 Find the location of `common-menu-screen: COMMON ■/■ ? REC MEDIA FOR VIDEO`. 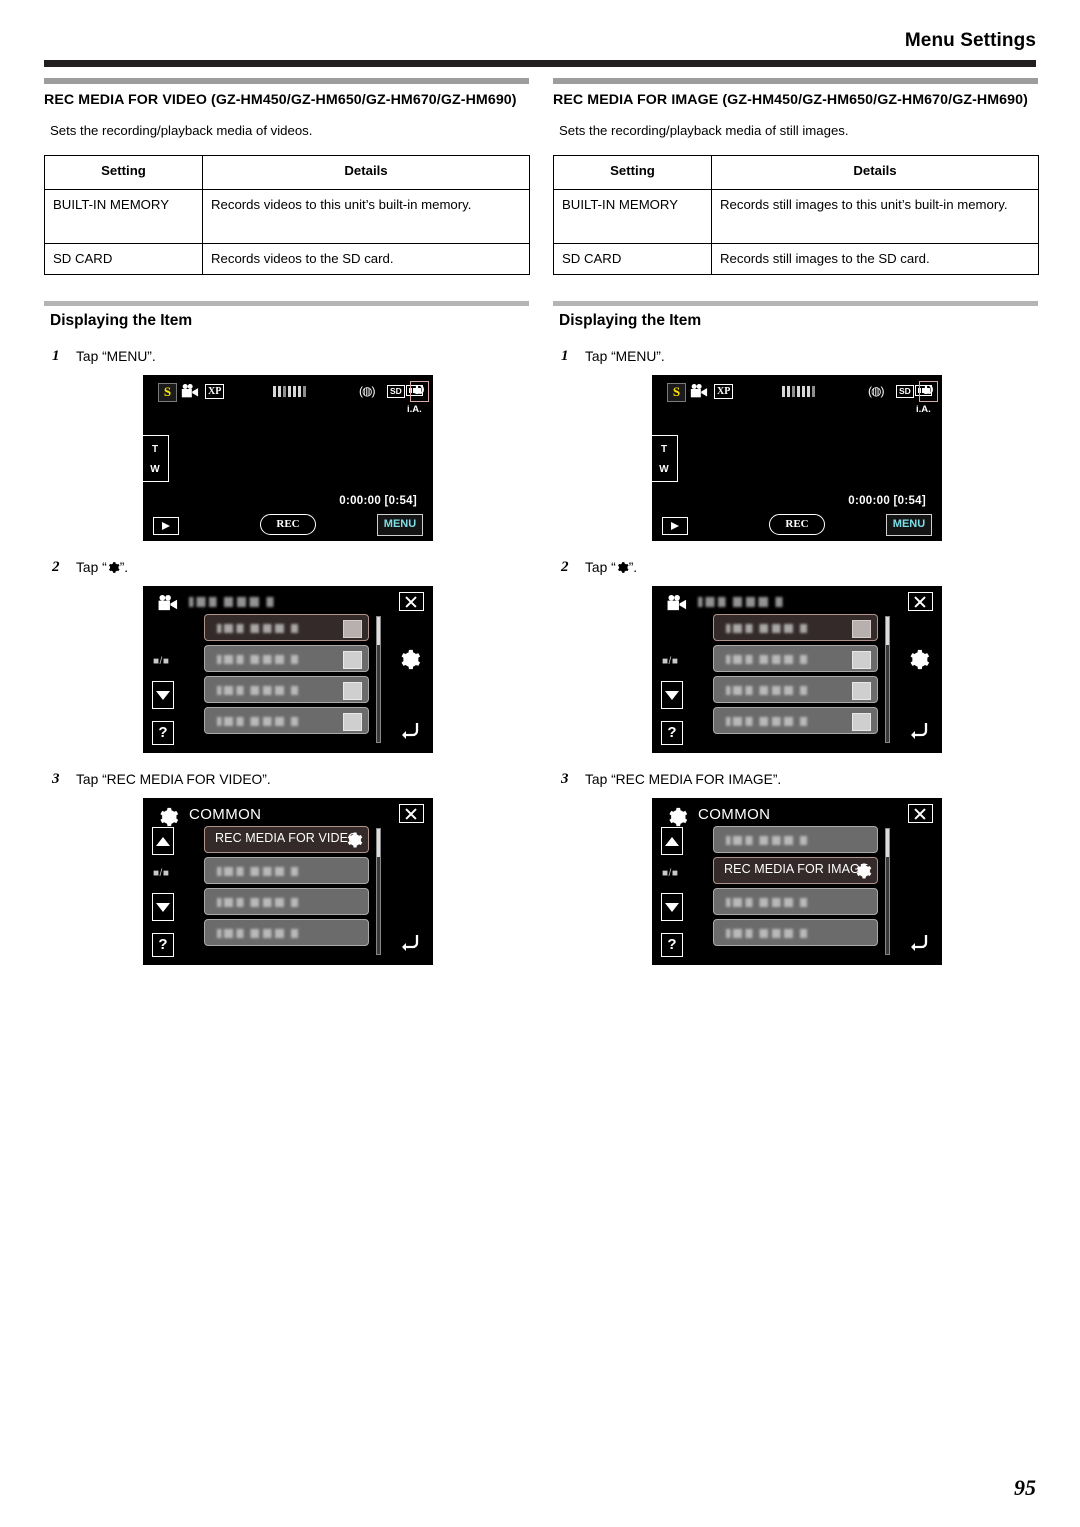

common-menu-screen: COMMON ■/■ ? REC MEDIA FOR VIDEO is located at coordinates (288, 881).